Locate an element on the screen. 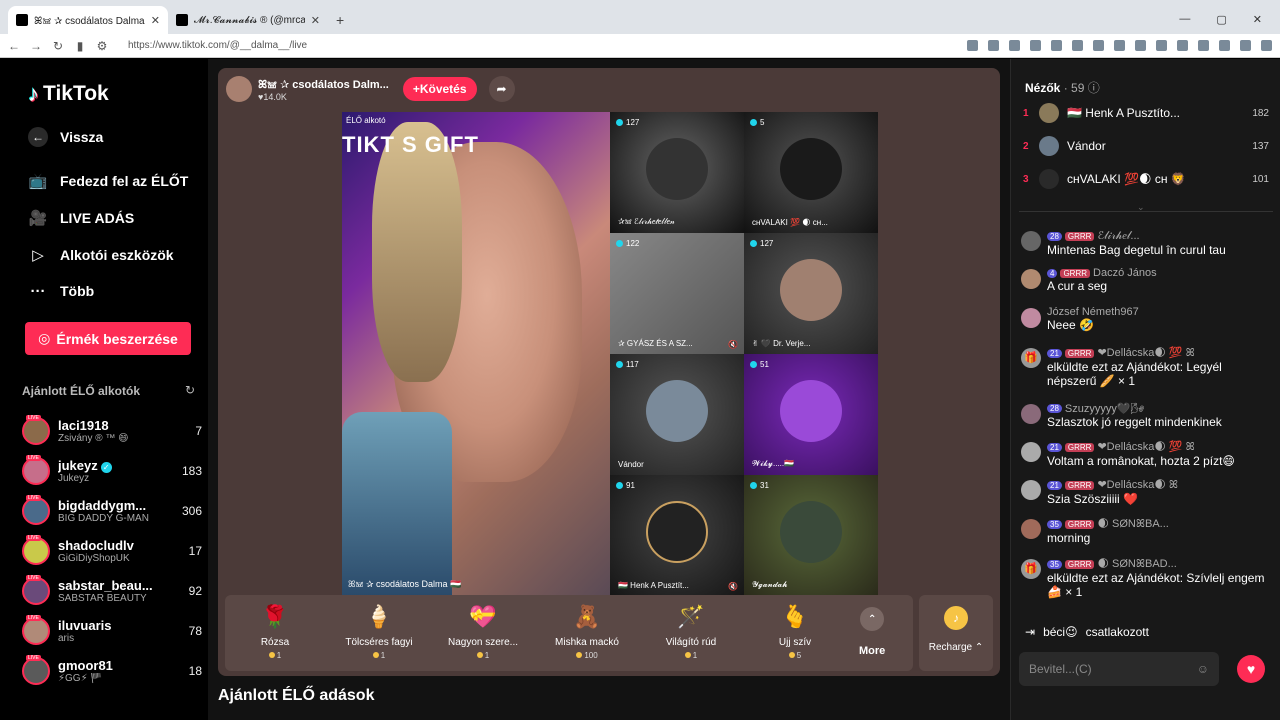 Image resolution: width=1280 pixels, height=720 pixels. joined-username: béci😉 is located at coordinates (1060, 632).